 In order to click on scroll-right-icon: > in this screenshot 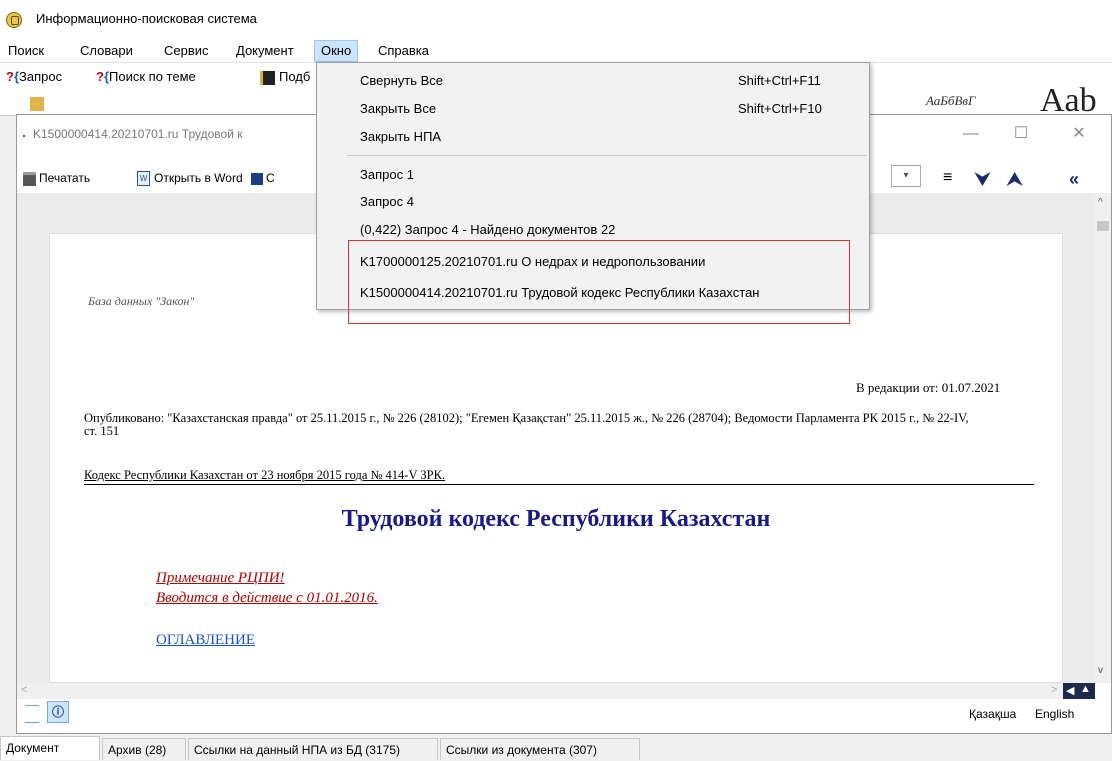, I will do `click(1054, 690)`.